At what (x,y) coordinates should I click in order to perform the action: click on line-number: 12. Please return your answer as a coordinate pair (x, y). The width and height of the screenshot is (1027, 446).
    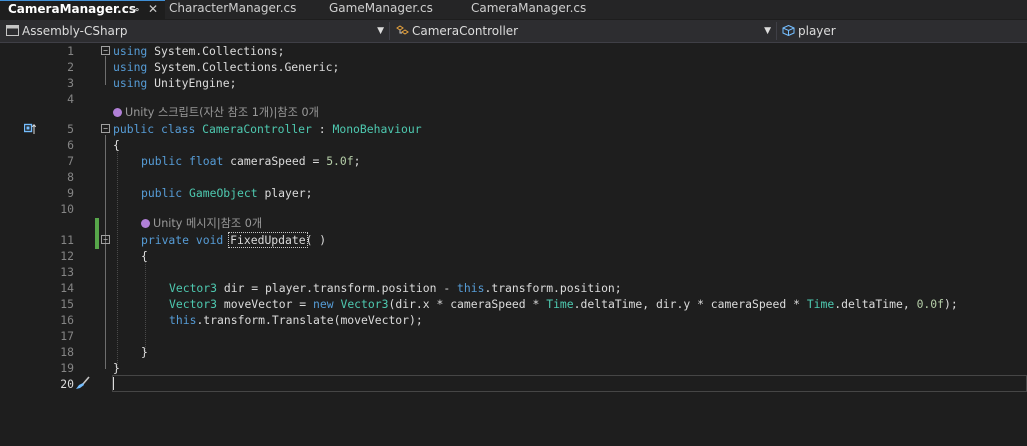
    Looking at the image, I should click on (67, 256).